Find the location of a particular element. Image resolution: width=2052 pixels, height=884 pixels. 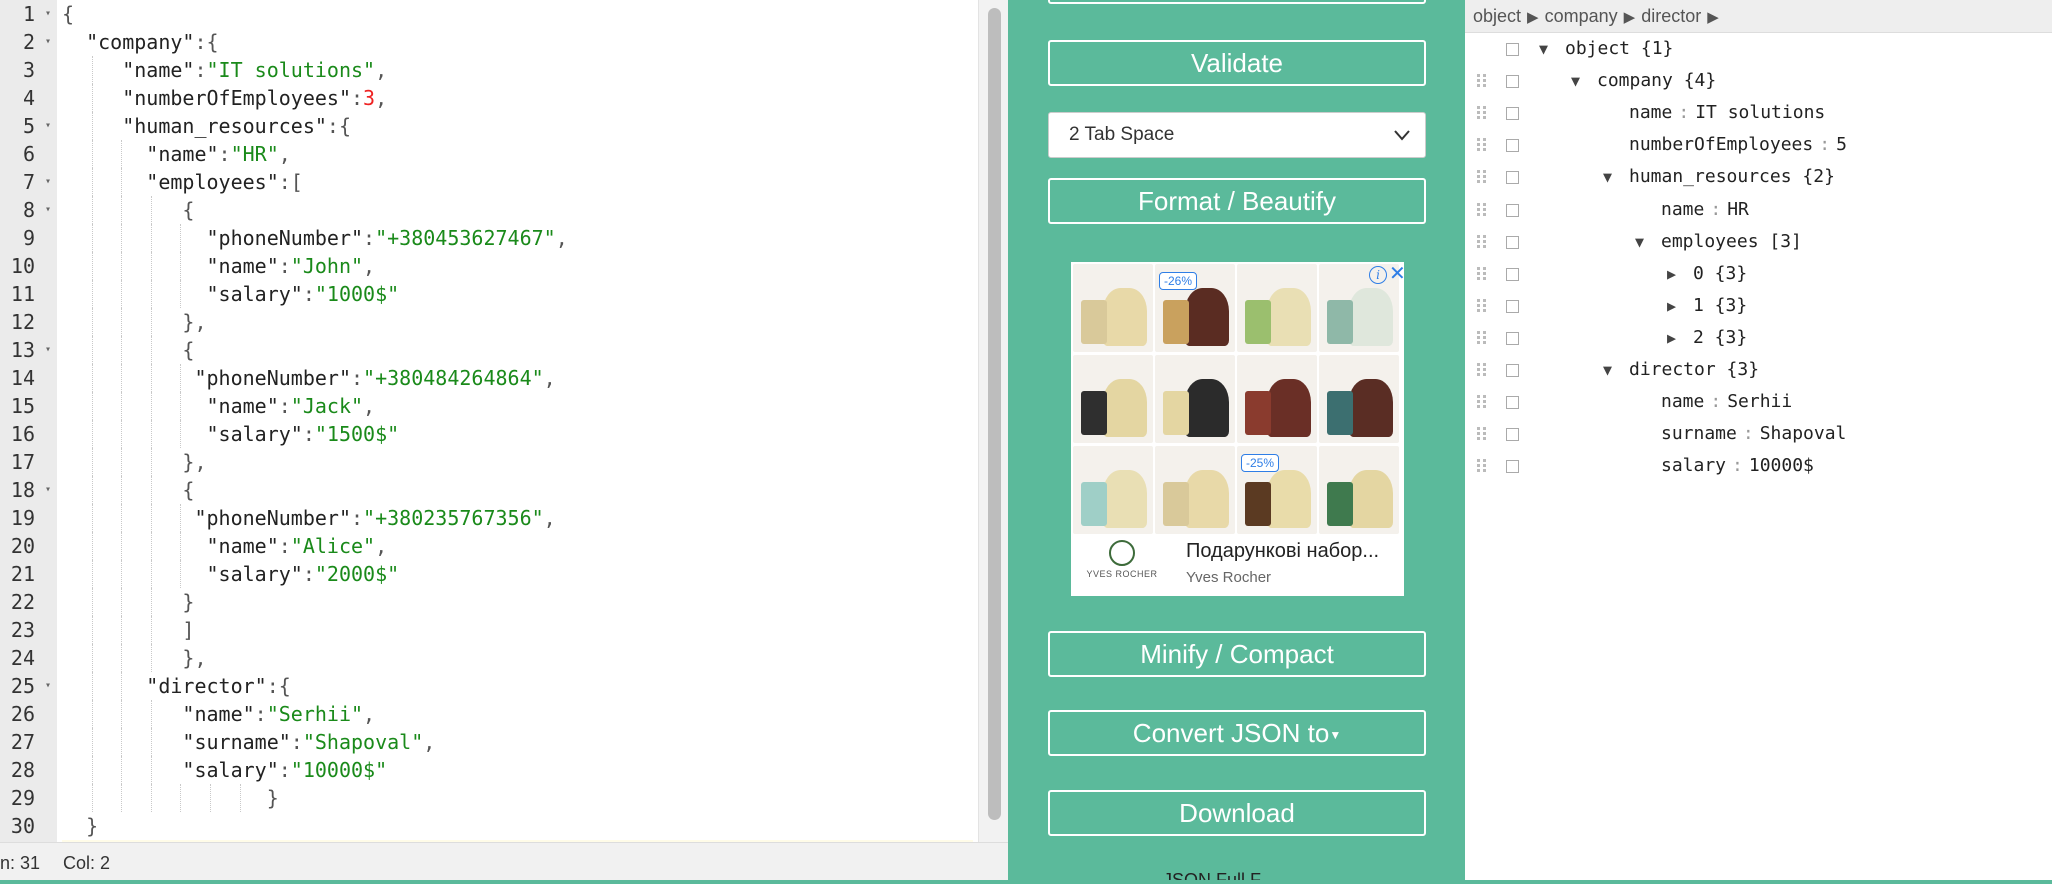

tree-node-label: name: Serhii is located at coordinates (1726, 402).